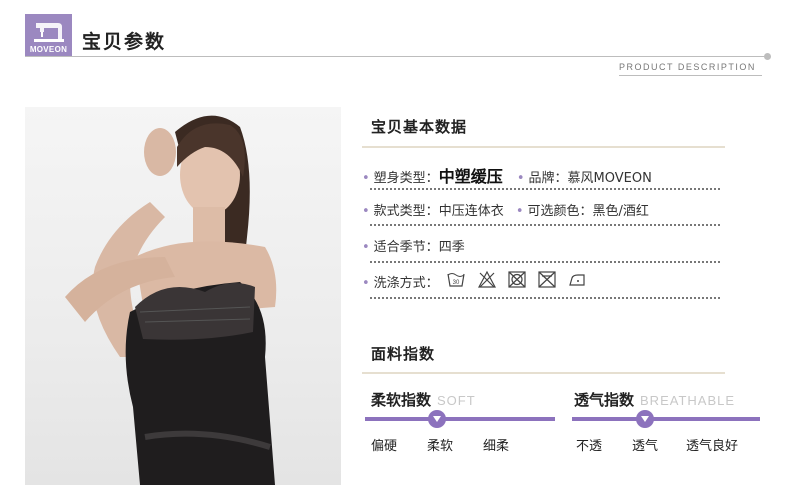 The image size is (790, 485). I want to click on softness-level-2: 柔软, so click(440, 446).